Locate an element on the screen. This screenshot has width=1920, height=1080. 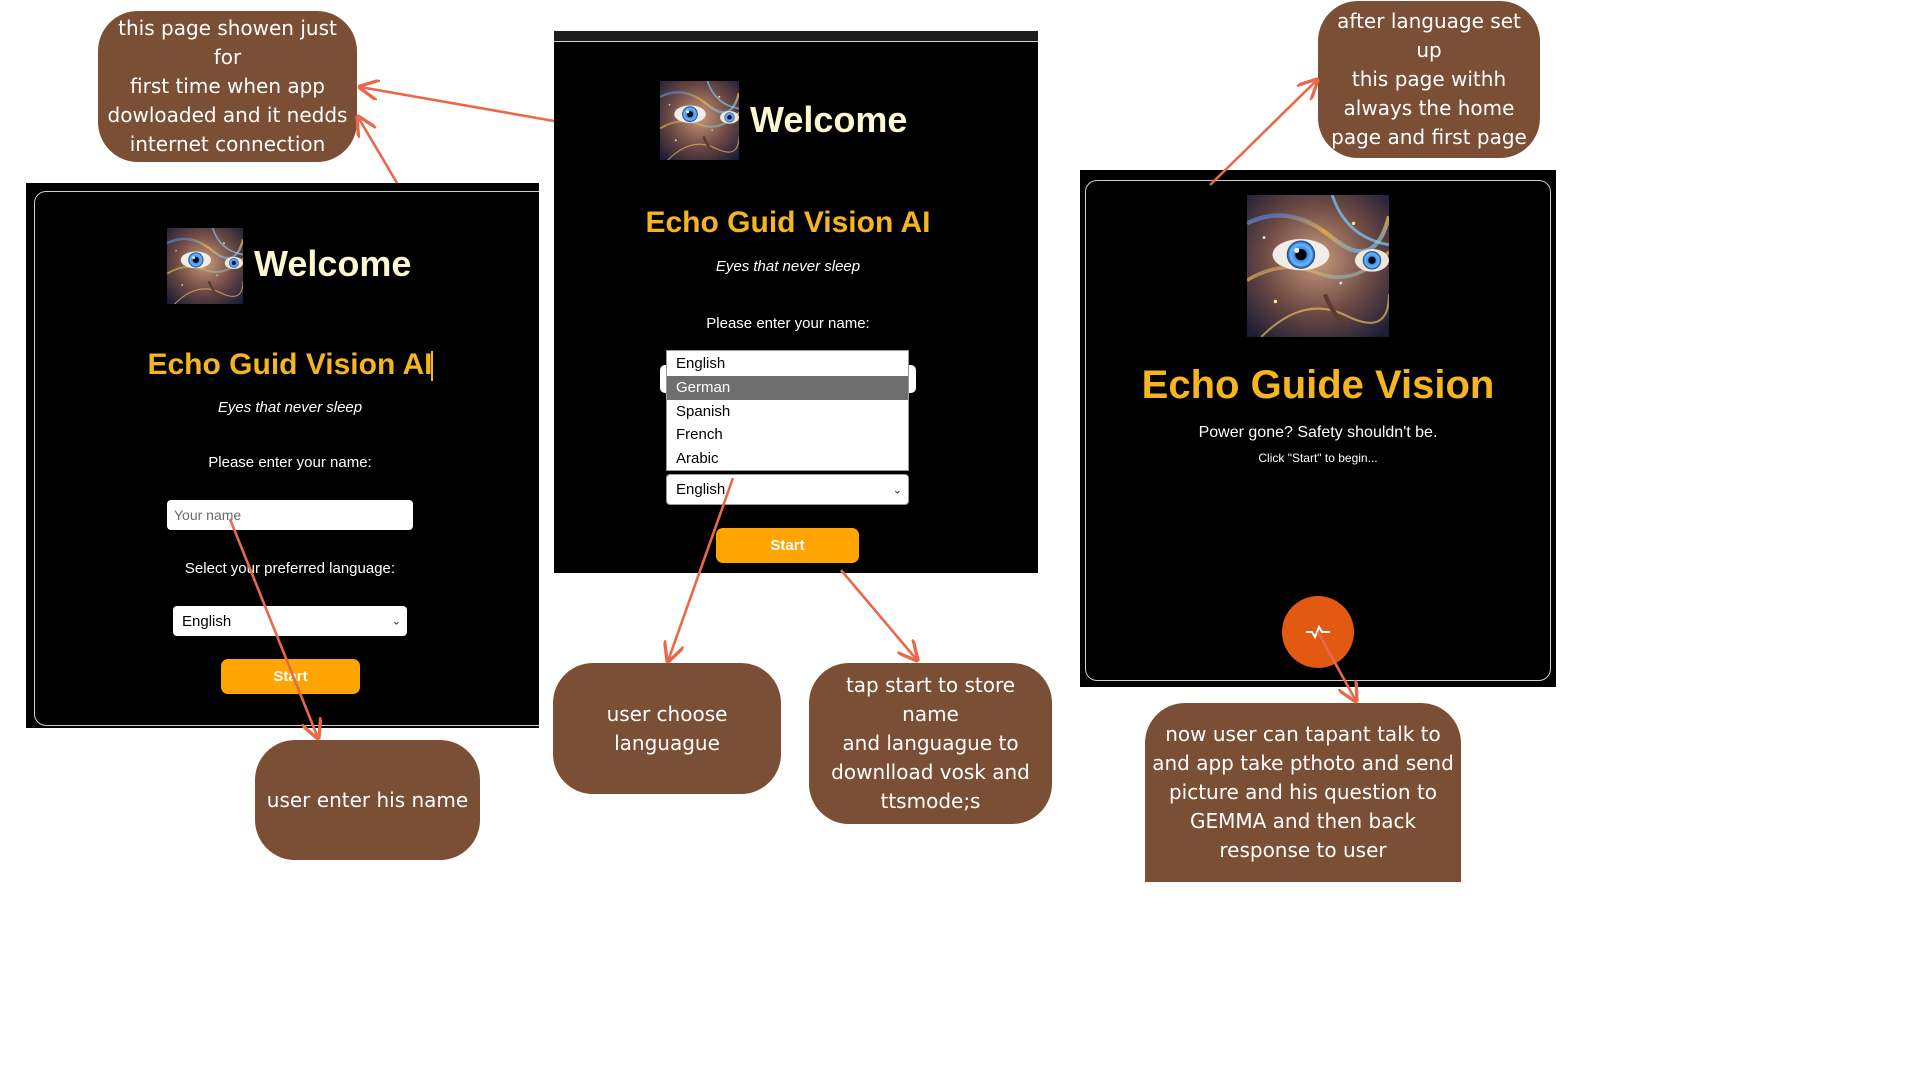
language-option: English is located at coordinates (787, 364).